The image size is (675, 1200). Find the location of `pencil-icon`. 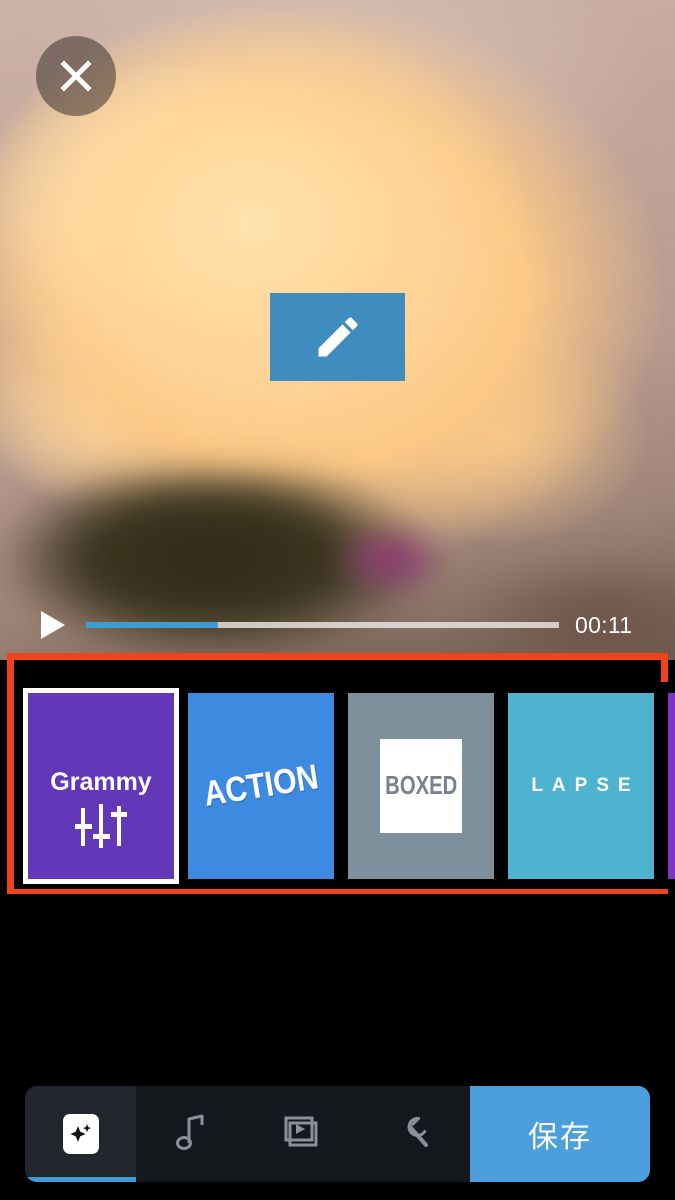

pencil-icon is located at coordinates (338, 337).